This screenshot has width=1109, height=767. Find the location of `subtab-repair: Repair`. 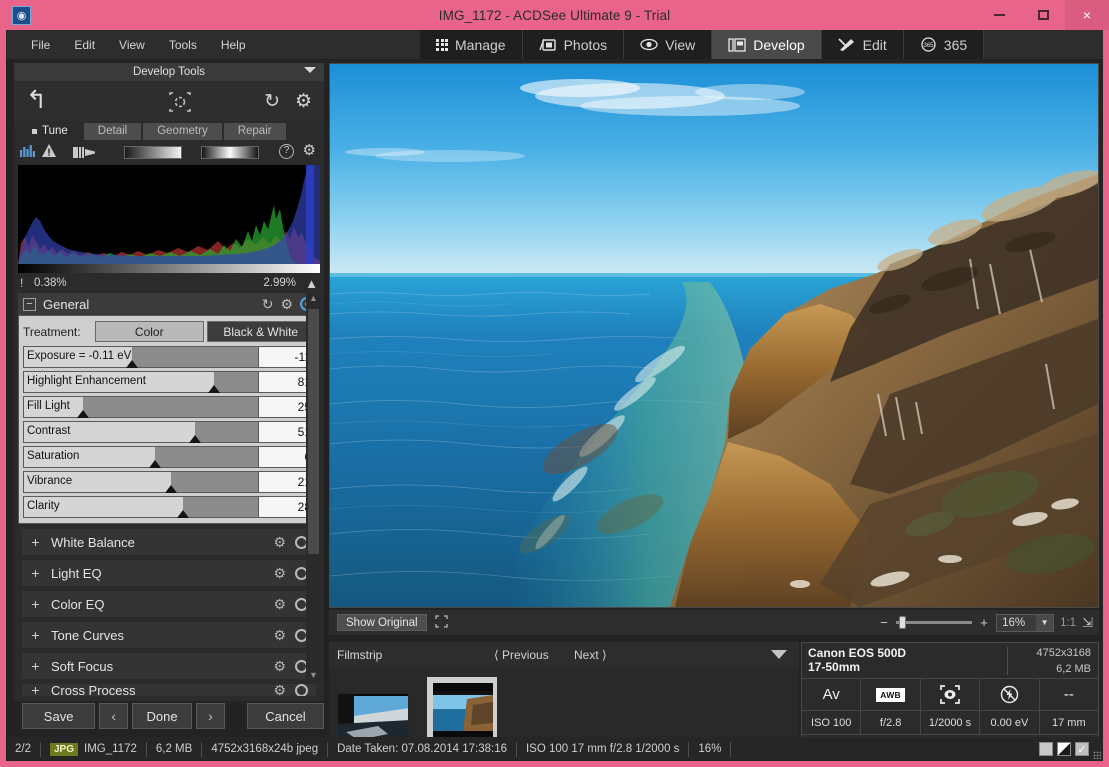

subtab-repair: Repair is located at coordinates (254, 131).